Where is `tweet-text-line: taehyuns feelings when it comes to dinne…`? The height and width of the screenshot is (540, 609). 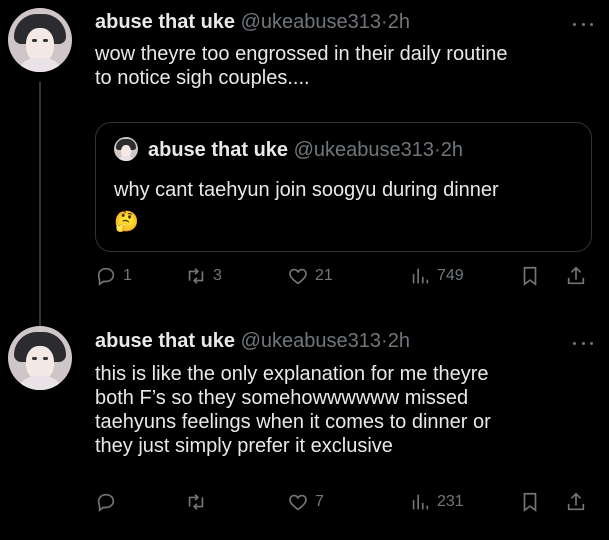 tweet-text-line: taehyuns feelings when it comes to dinne… is located at coordinates (293, 422).